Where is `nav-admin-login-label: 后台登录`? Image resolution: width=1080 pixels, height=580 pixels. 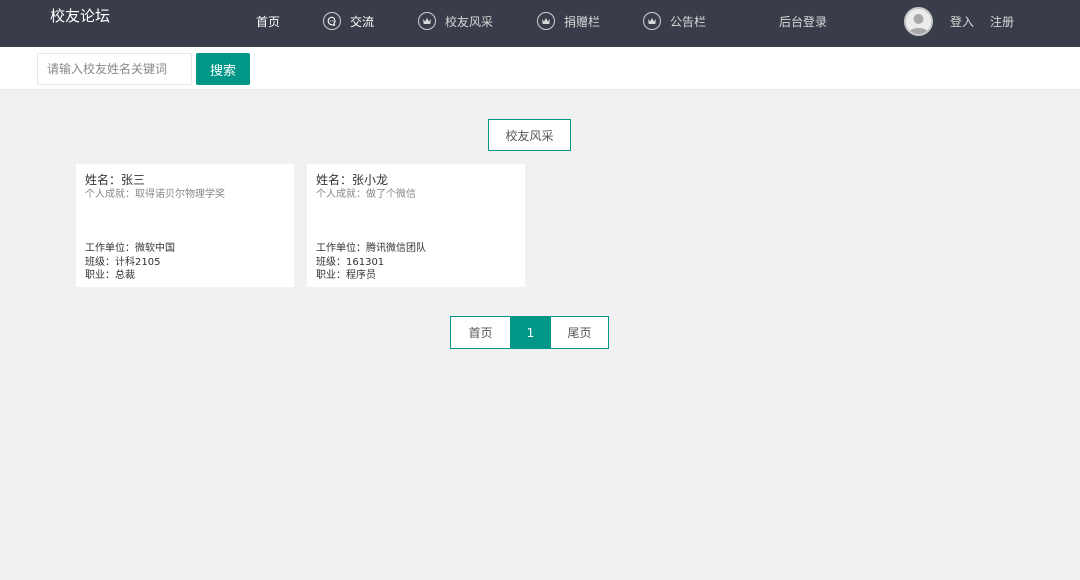 nav-admin-login-label: 后台登录 is located at coordinates (803, 21).